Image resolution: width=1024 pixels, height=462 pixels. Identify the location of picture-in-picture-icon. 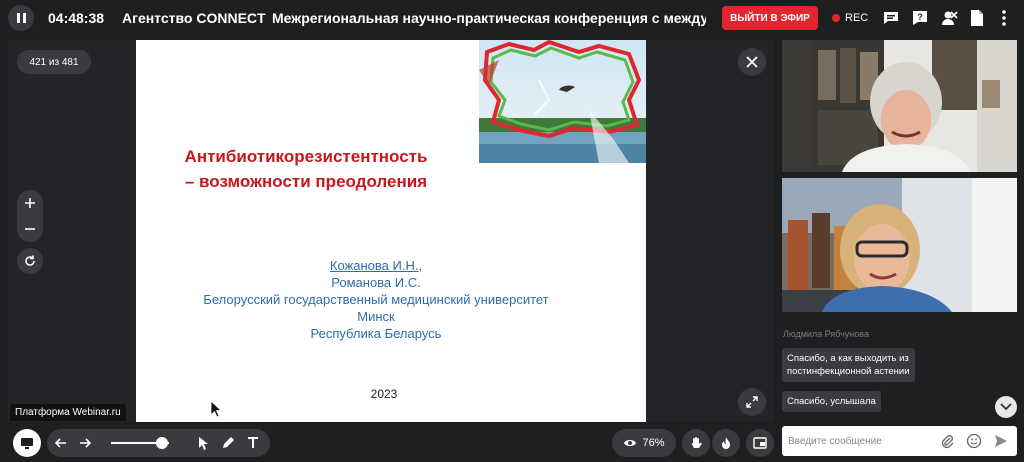
(760, 443).